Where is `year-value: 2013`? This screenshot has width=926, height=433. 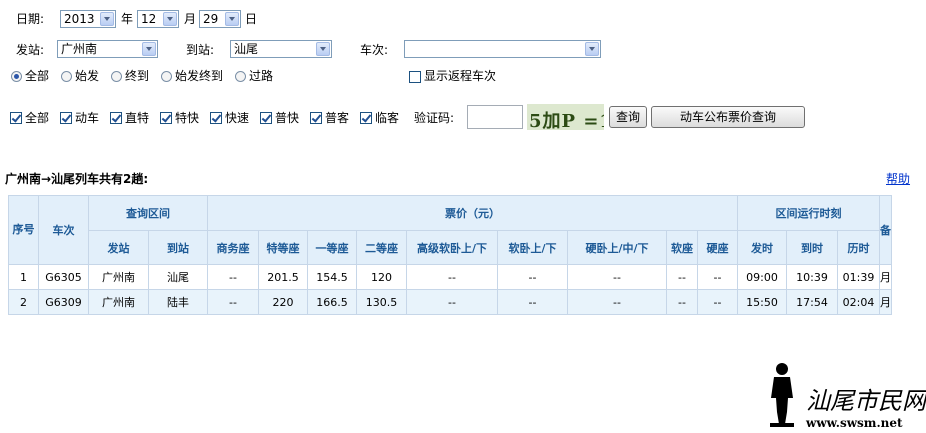 year-value: 2013 is located at coordinates (79, 19).